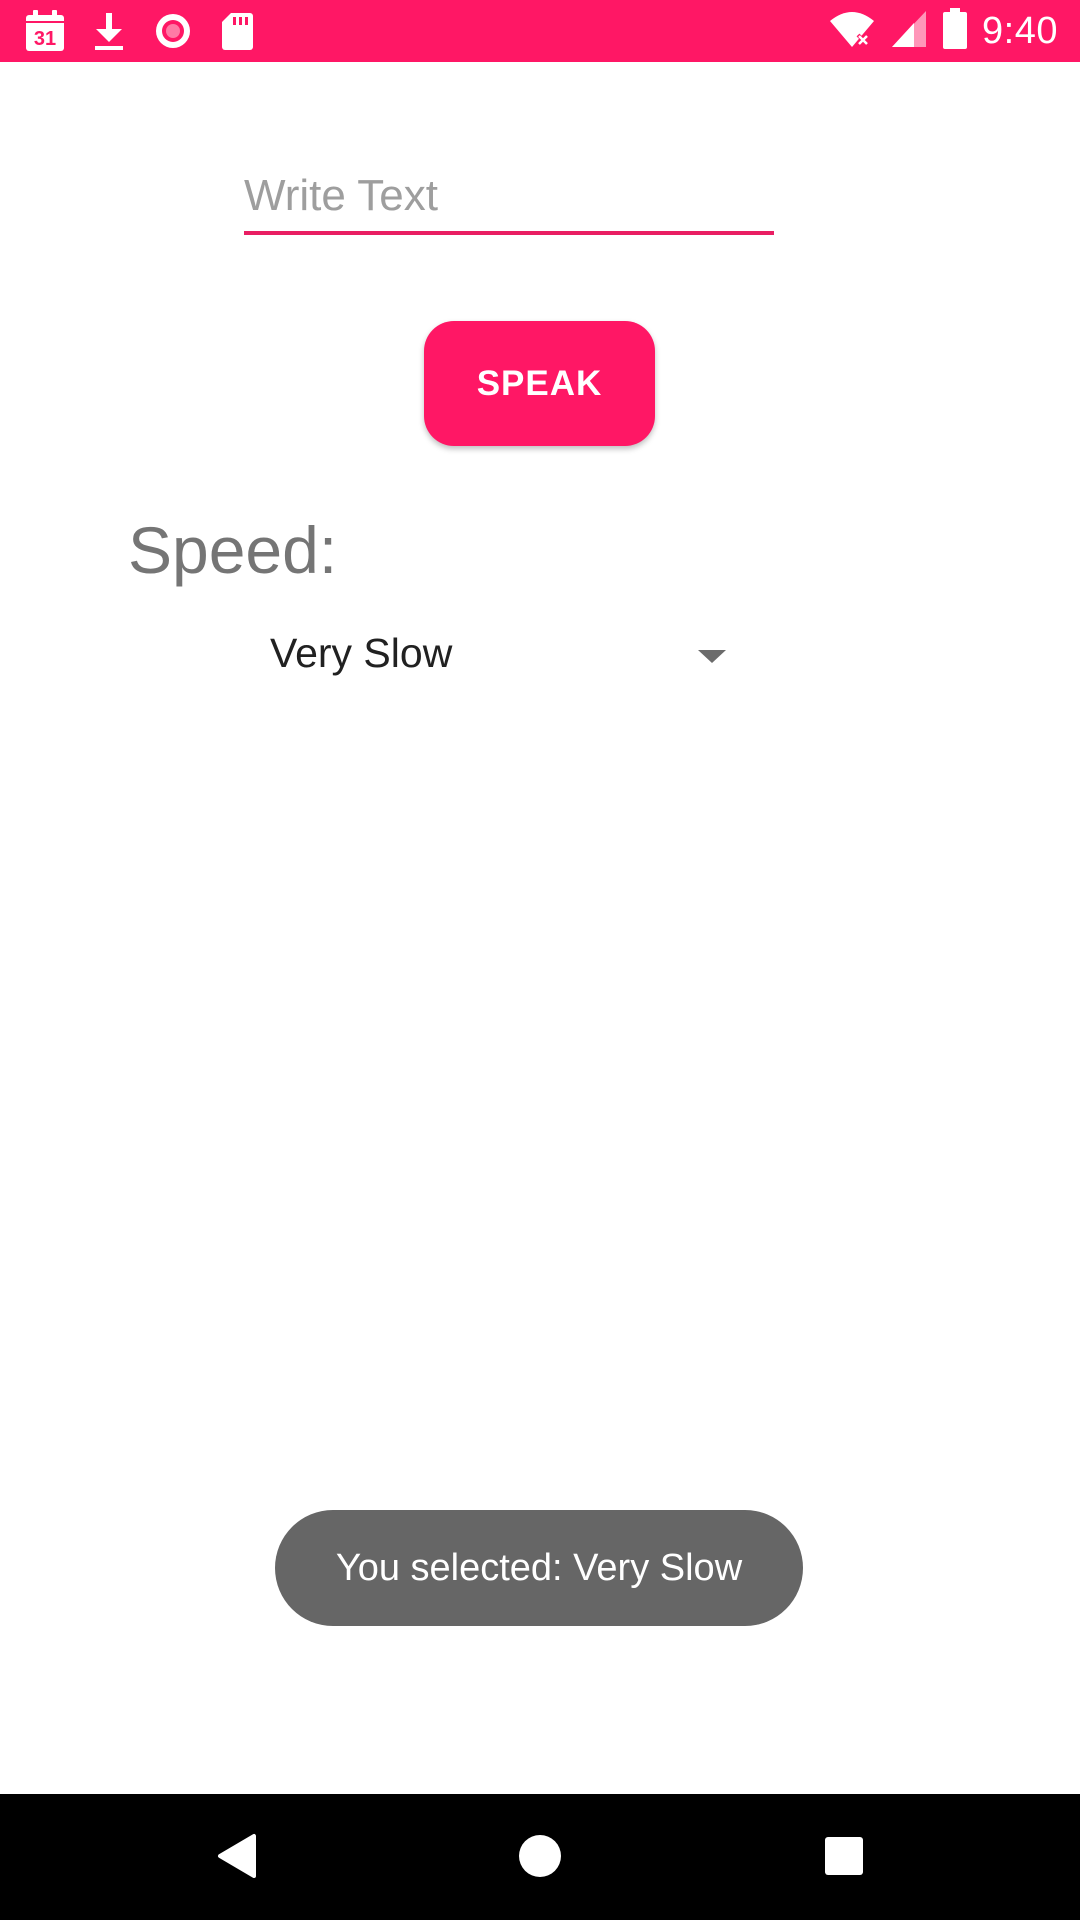 The image size is (1080, 1920). Describe the element at coordinates (45, 39) in the screenshot. I see `calendar-day: 31` at that location.